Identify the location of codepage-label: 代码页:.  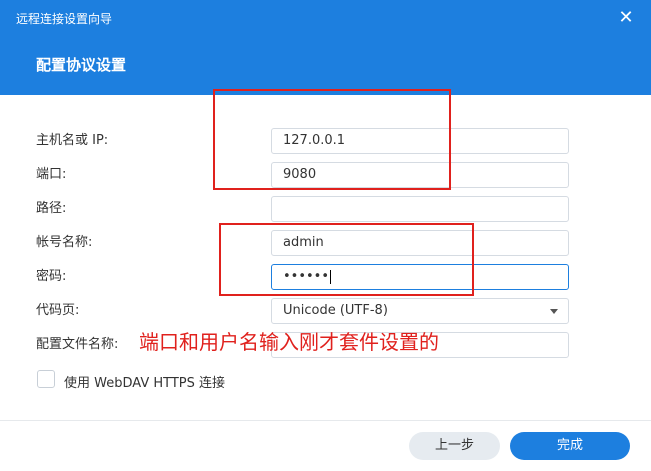
(58, 310).